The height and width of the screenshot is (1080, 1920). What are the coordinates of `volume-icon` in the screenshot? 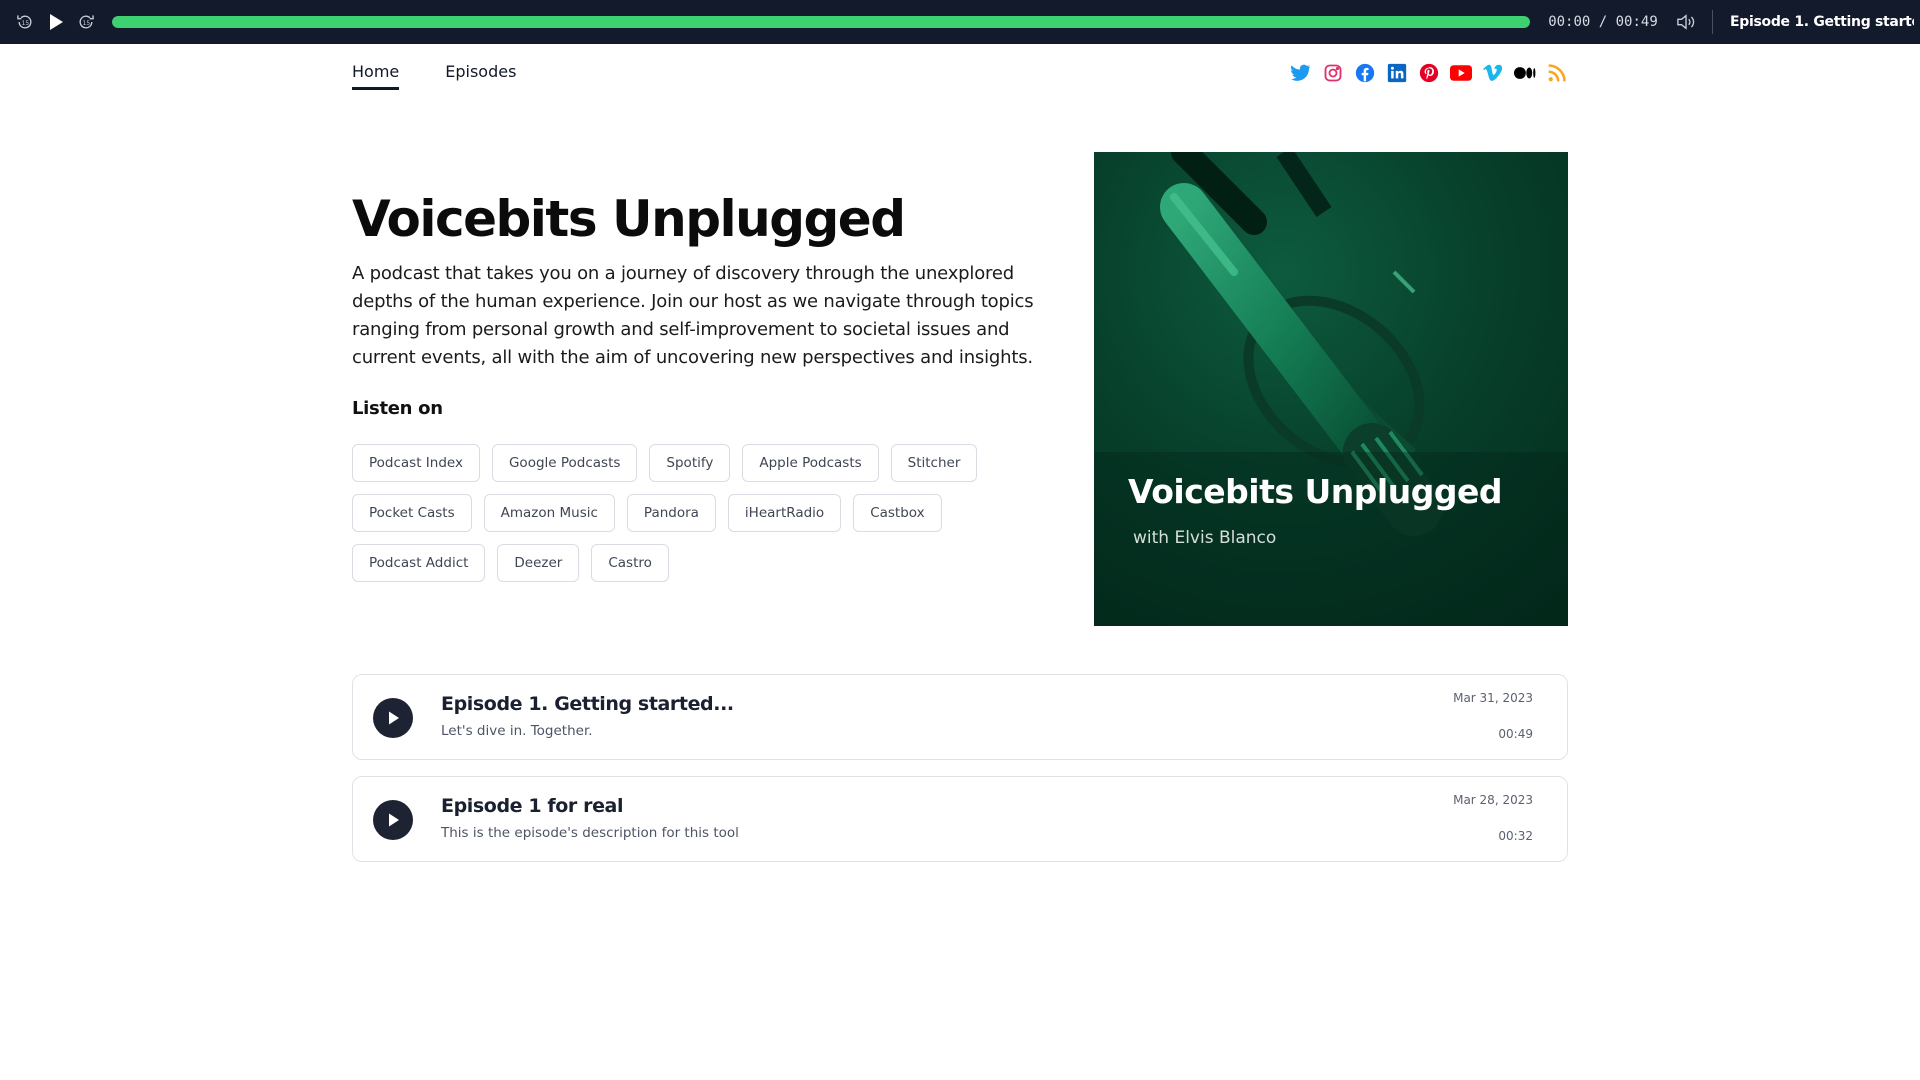 It's located at (1686, 22).